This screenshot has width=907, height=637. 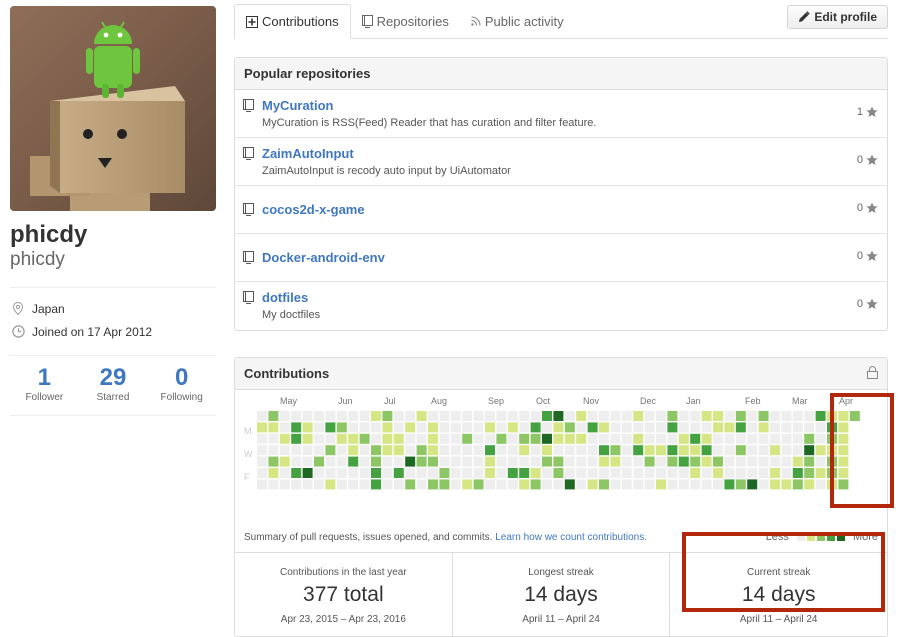 What do you see at coordinates (574, 106) in the screenshot?
I see `repo-name-link: MyCuration` at bounding box center [574, 106].